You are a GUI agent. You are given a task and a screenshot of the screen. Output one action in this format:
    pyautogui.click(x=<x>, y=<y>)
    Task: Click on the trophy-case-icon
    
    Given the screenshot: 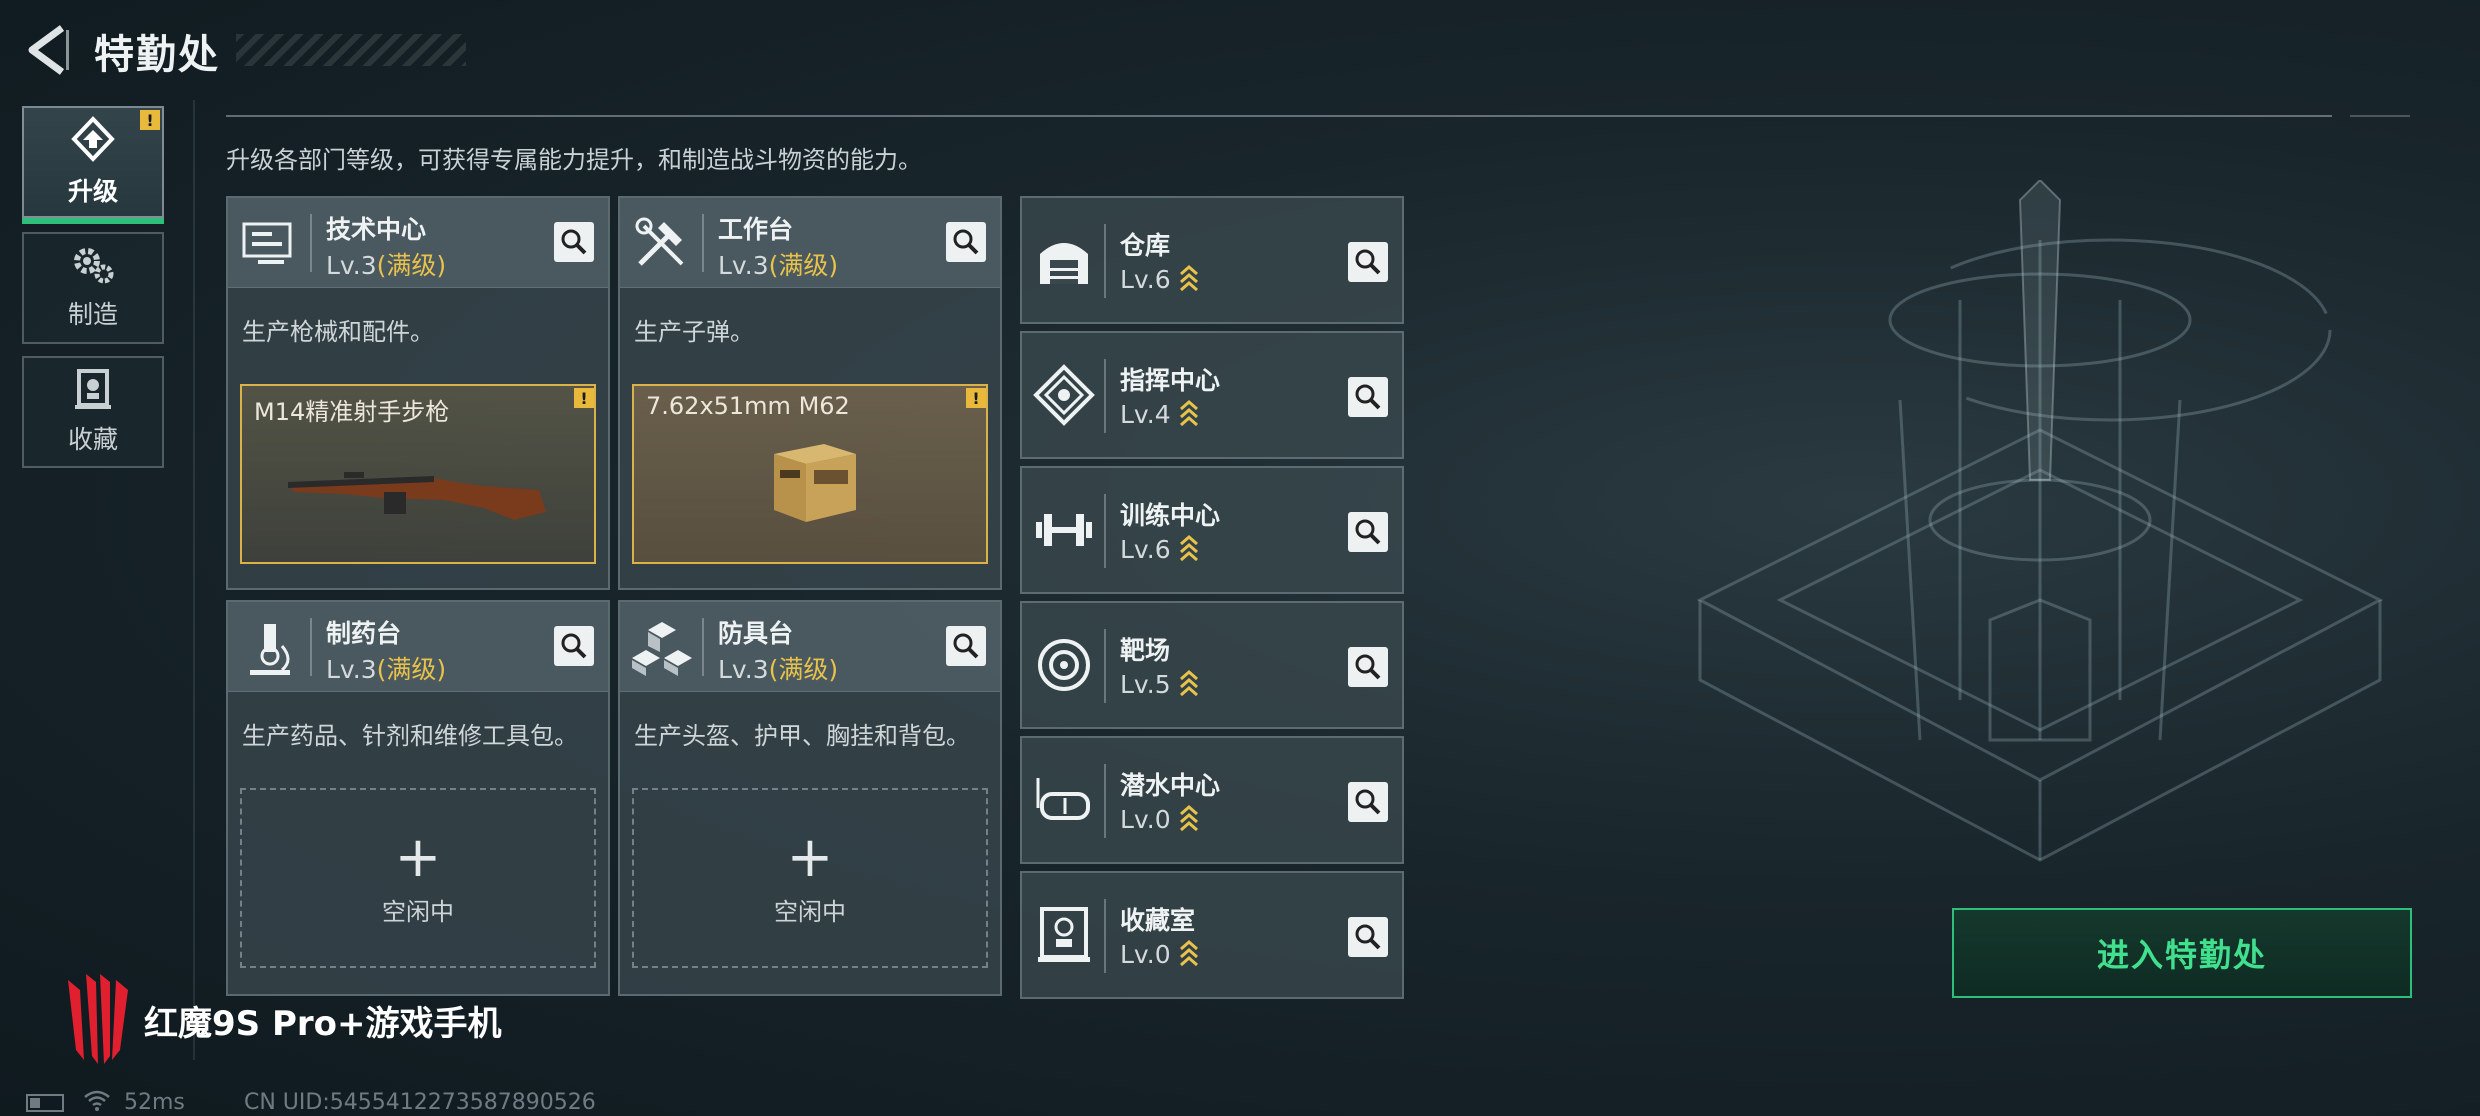 What is the action you would take?
    pyautogui.click(x=1064, y=934)
    